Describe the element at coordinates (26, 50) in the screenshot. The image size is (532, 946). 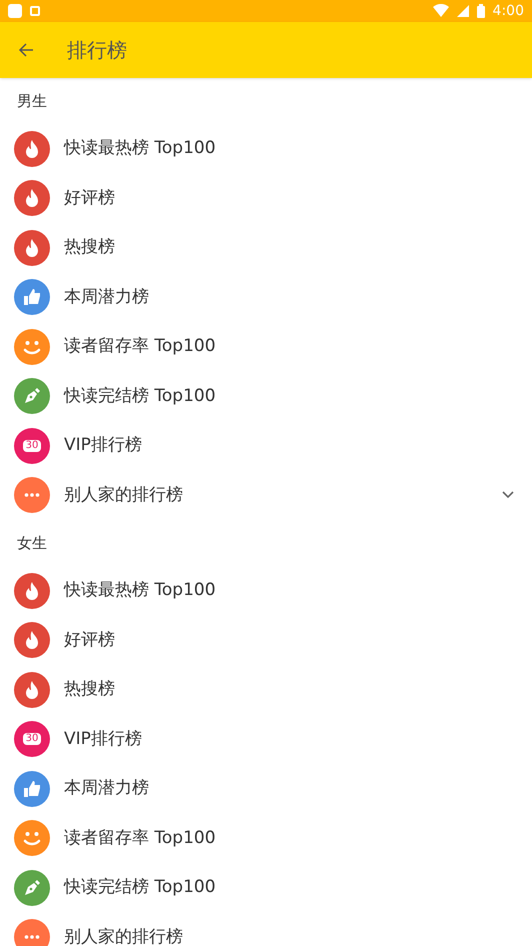
I see `back-arrow-icon` at that location.